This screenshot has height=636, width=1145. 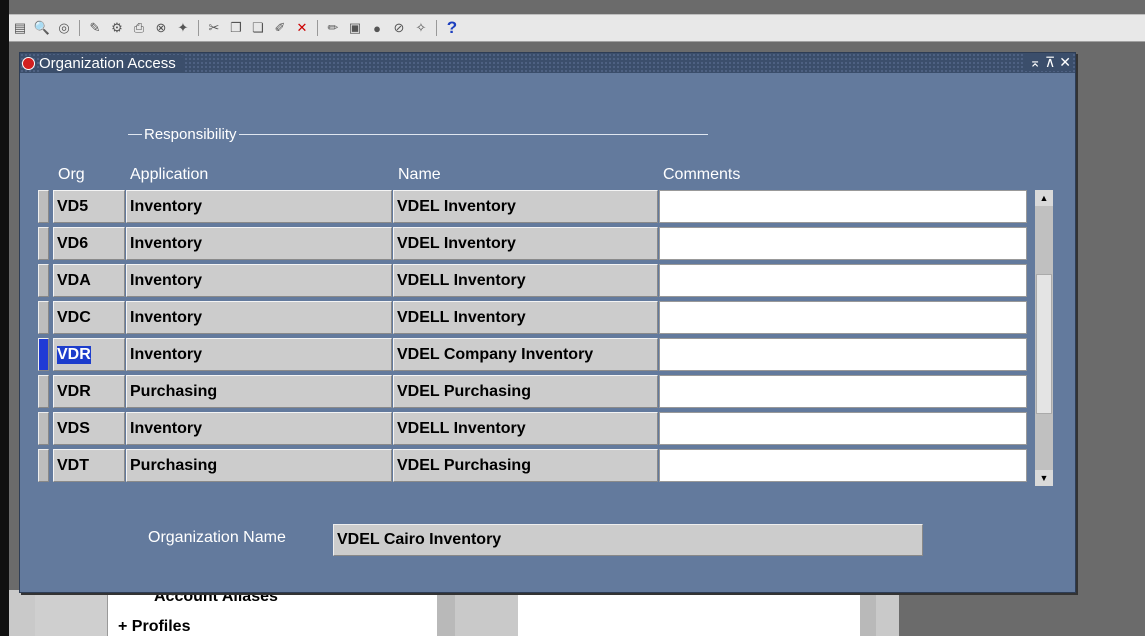 I want to click on org-cell-text: VDT, so click(x=73, y=465).